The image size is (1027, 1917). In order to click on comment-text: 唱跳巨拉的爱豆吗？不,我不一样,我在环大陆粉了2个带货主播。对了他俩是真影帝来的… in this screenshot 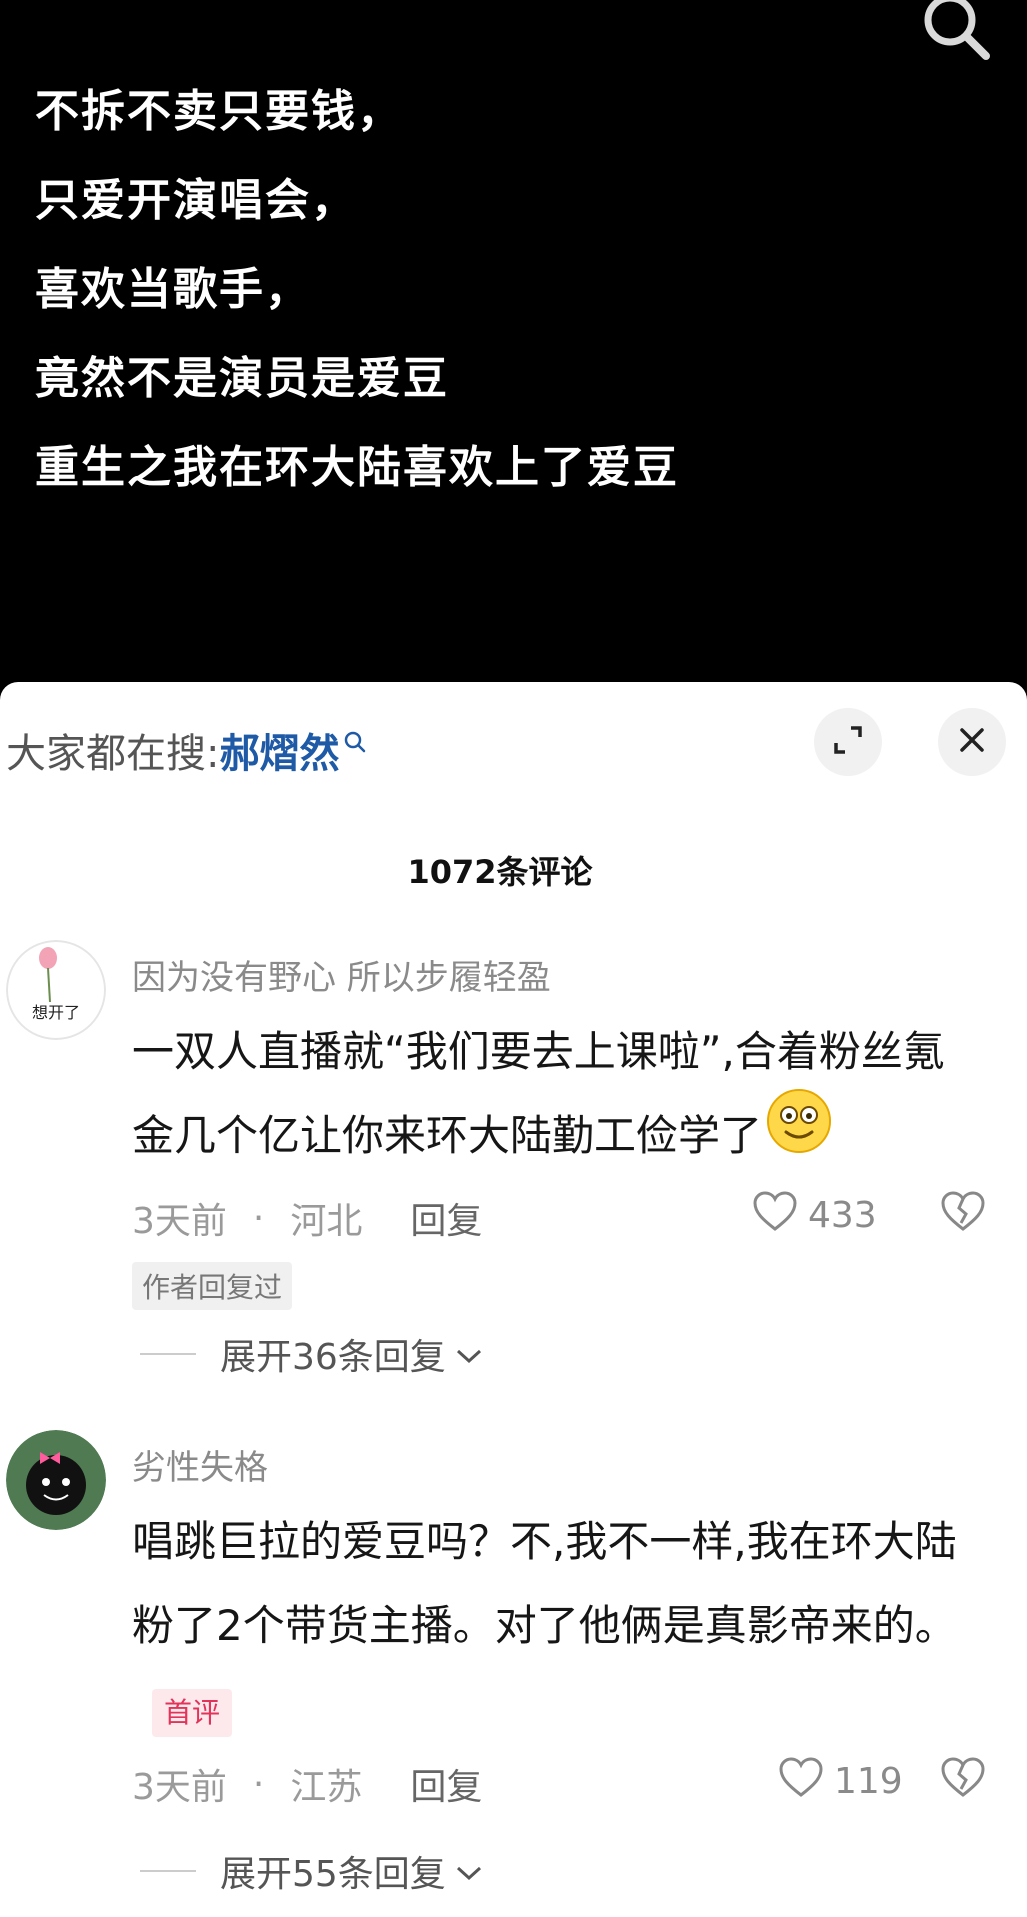, I will do `click(557, 1626)`.